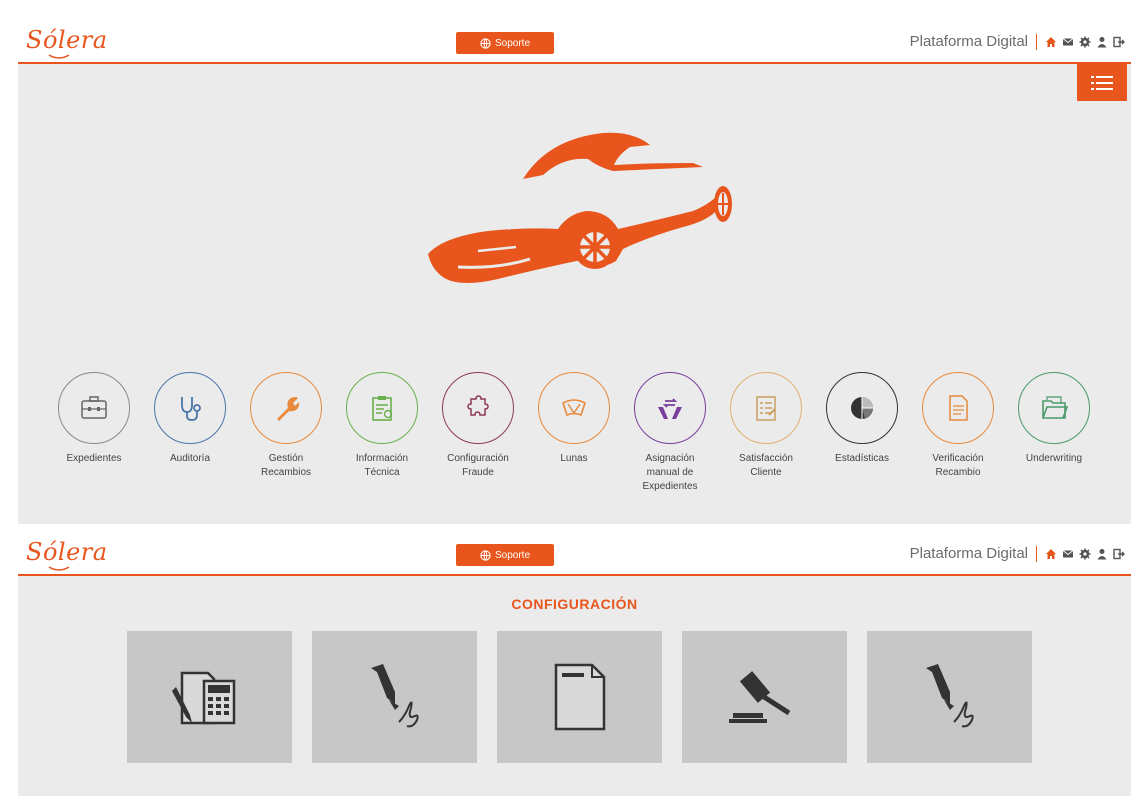  I want to click on module-label: Expedientes, so click(94, 458).